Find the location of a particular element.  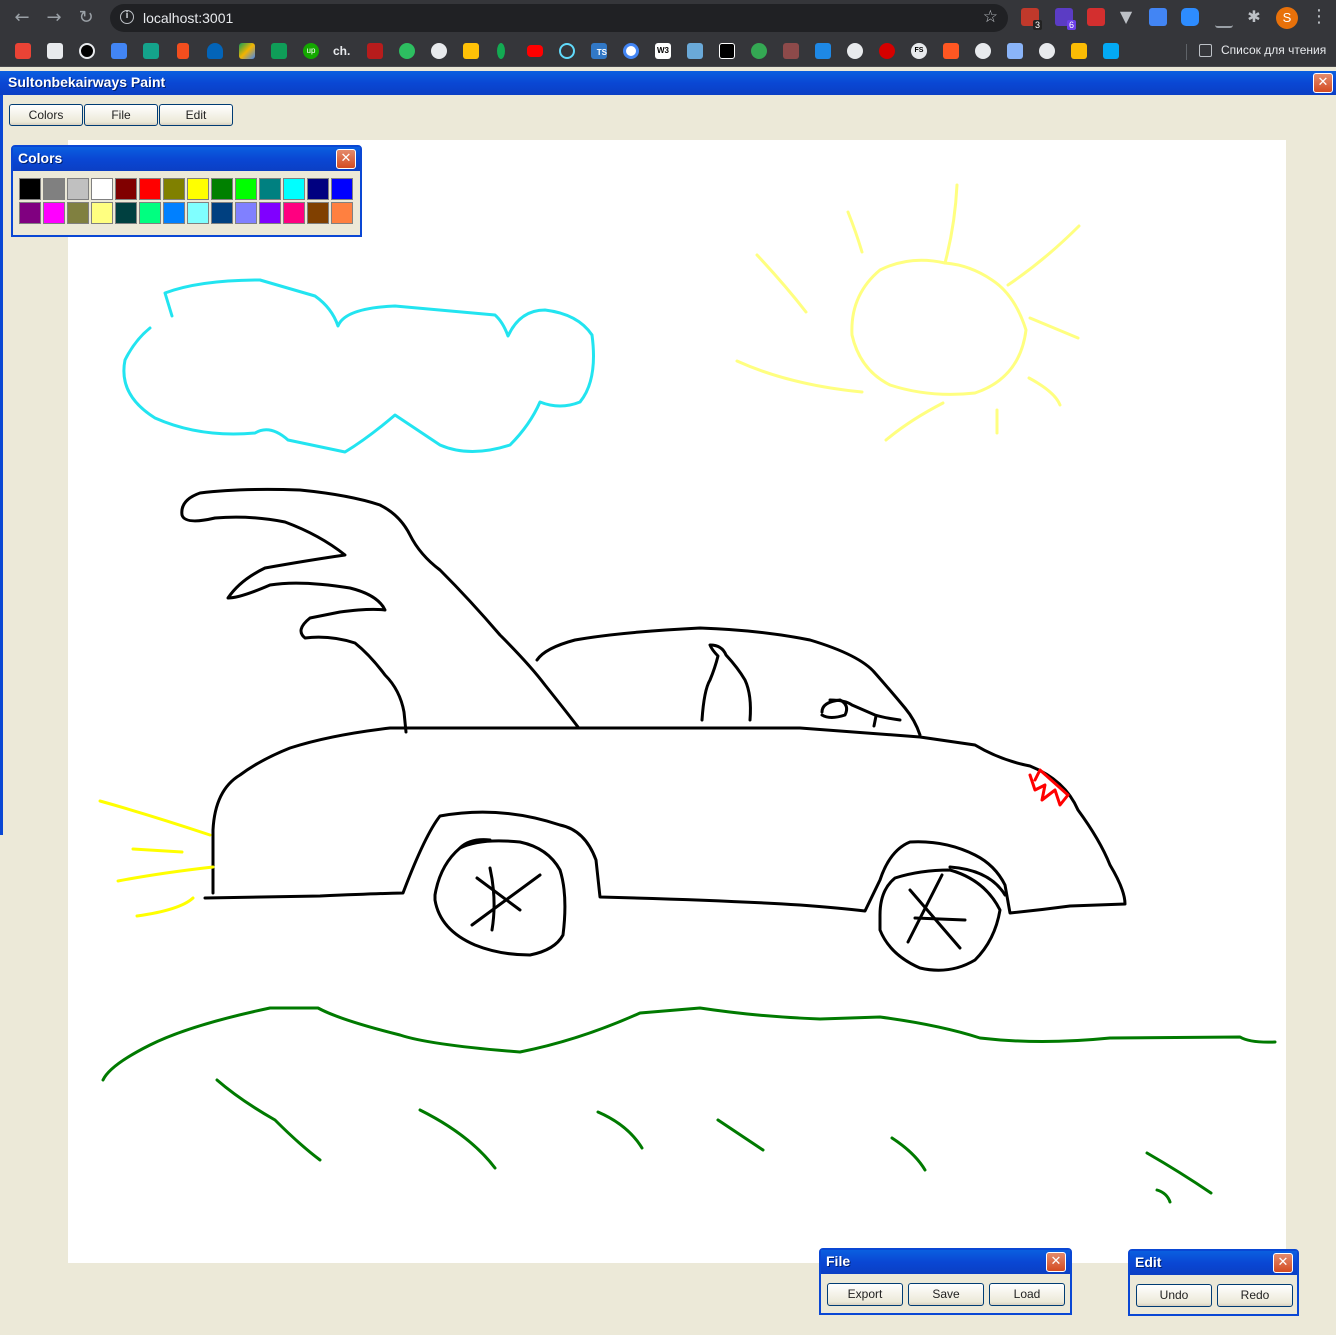

reading-list-label: Список для чтения is located at coordinates (1273, 50).